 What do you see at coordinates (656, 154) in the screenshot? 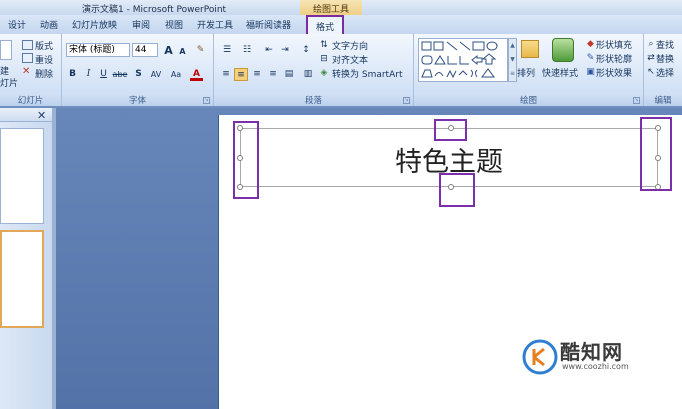
I see `highlight-right-handles` at bounding box center [656, 154].